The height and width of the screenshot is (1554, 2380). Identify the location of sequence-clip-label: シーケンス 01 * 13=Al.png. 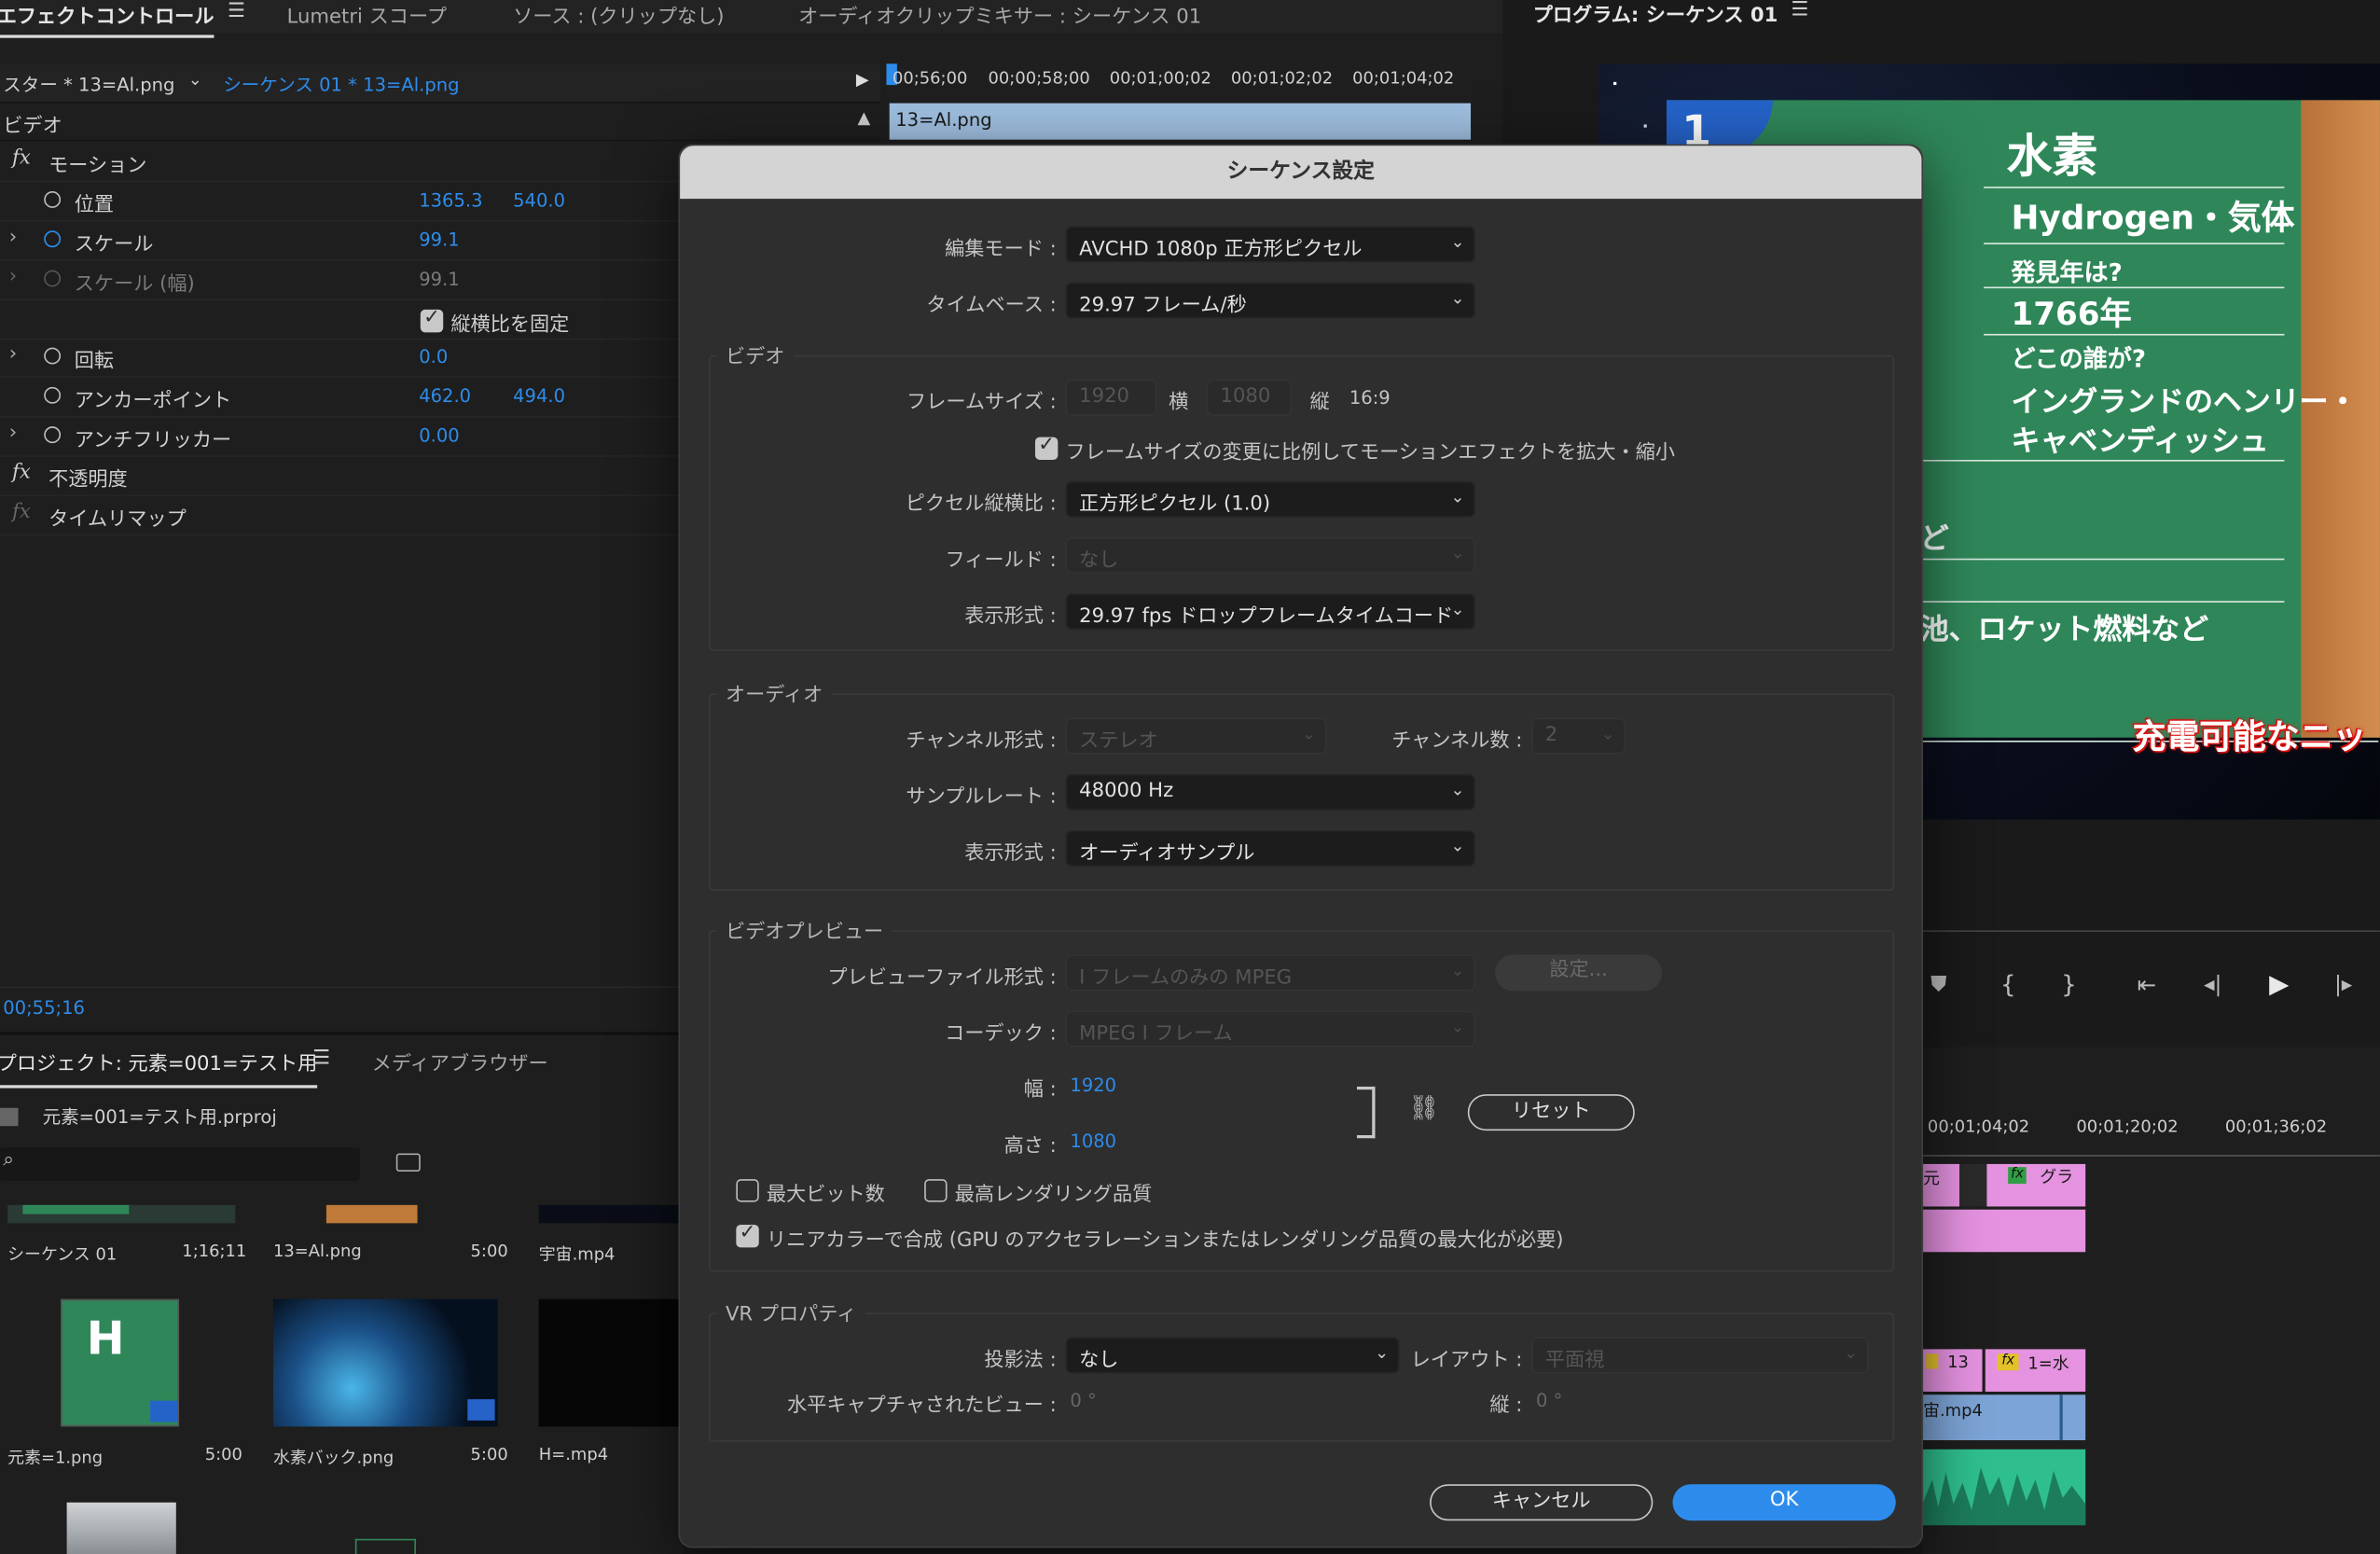
(341, 84).